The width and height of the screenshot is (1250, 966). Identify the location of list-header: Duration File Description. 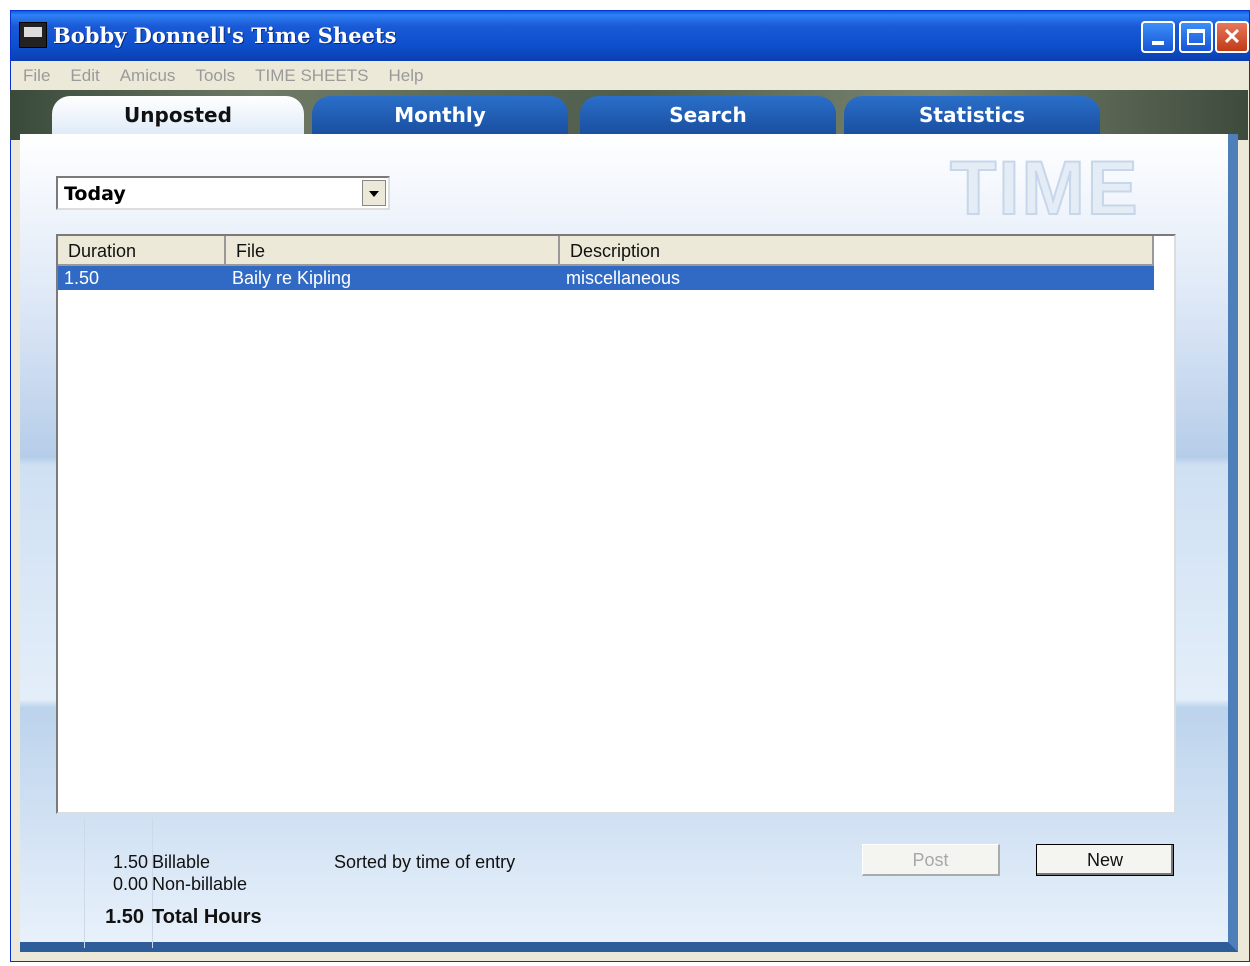
(606, 251).